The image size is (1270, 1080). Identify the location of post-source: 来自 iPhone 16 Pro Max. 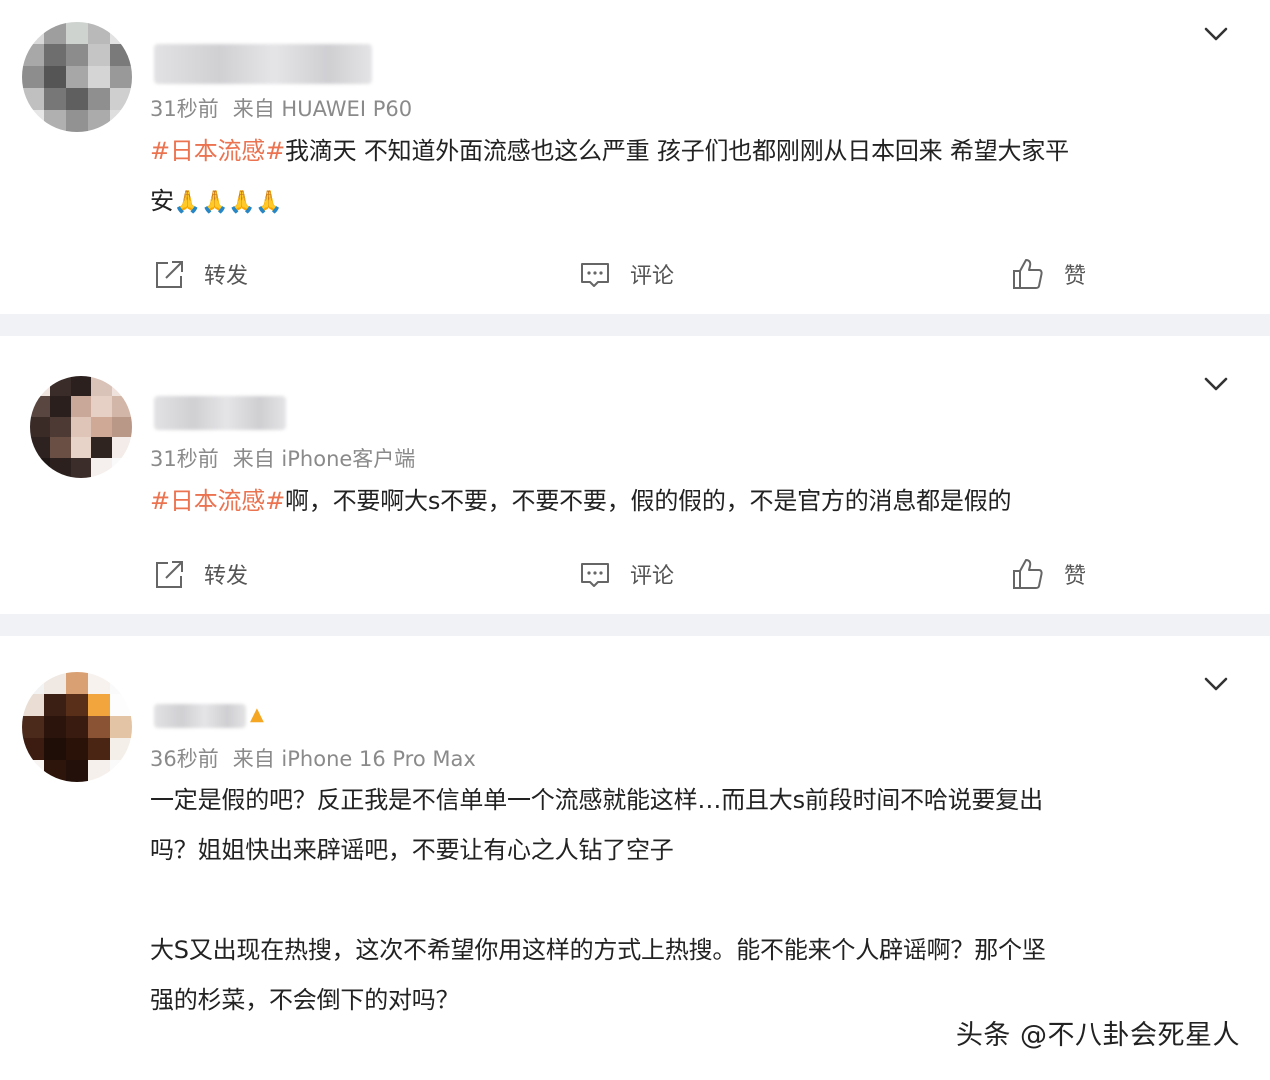
(354, 759).